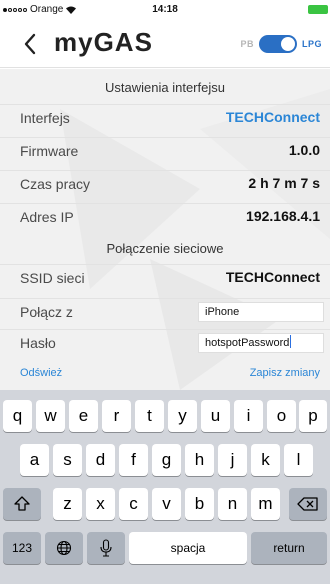 Image resolution: width=330 pixels, height=584 pixels. I want to click on microphone-key, so click(106, 548).